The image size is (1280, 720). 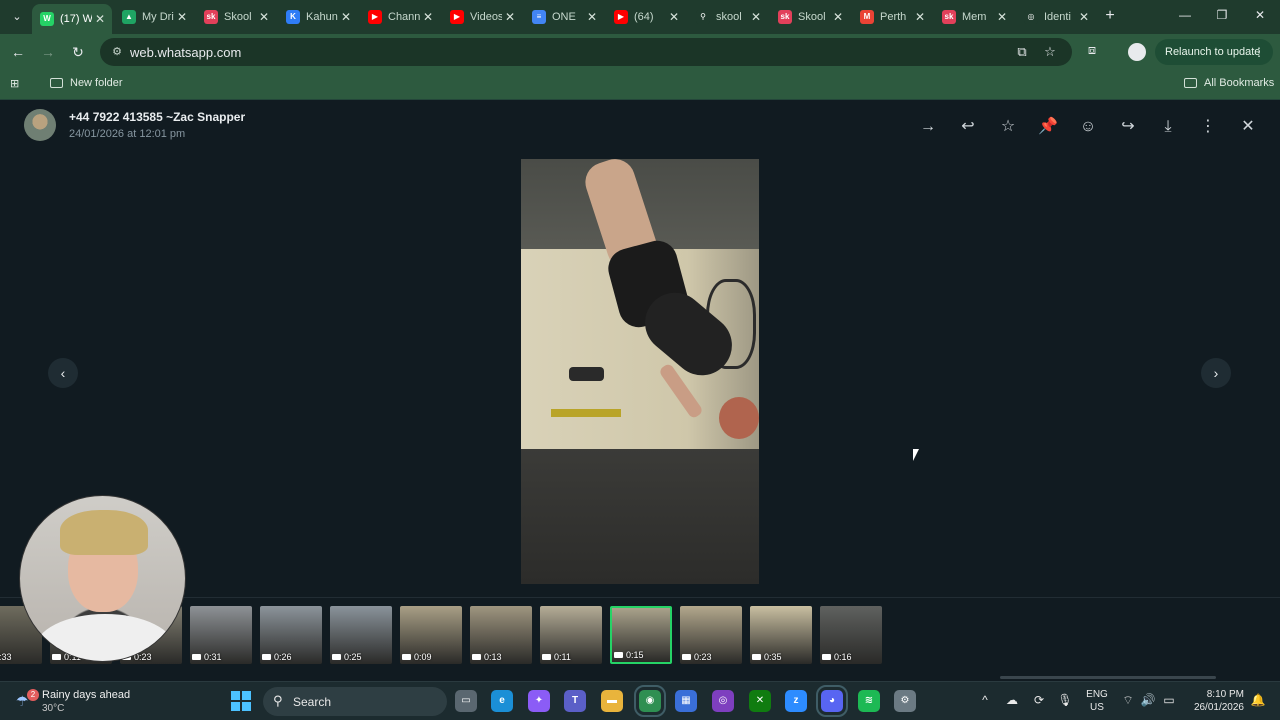 What do you see at coordinates (1022, 52) in the screenshot?
I see `install-app-icon: ⧉` at bounding box center [1022, 52].